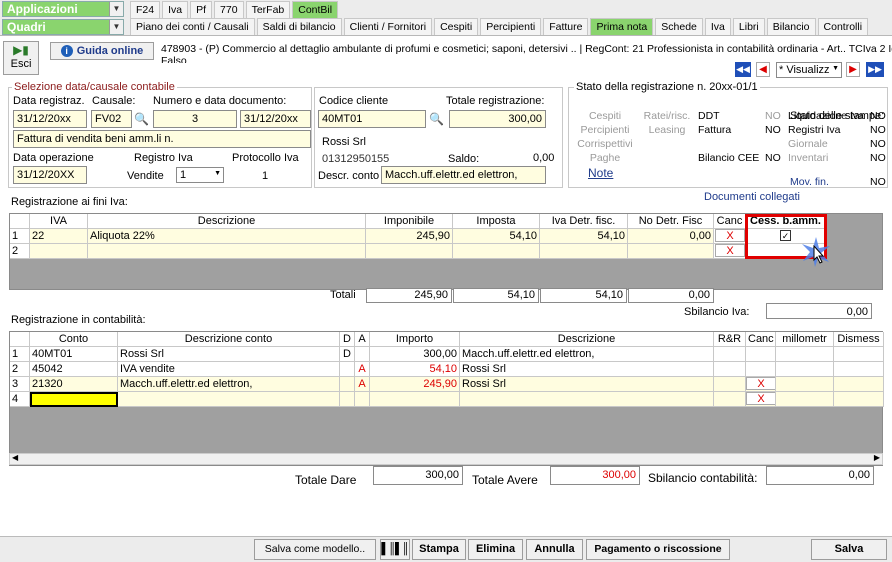 This screenshot has width=892, height=562. Describe the element at coordinates (415, 369) in the screenshot. I see `cont-cell-imp: 54,10` at that location.